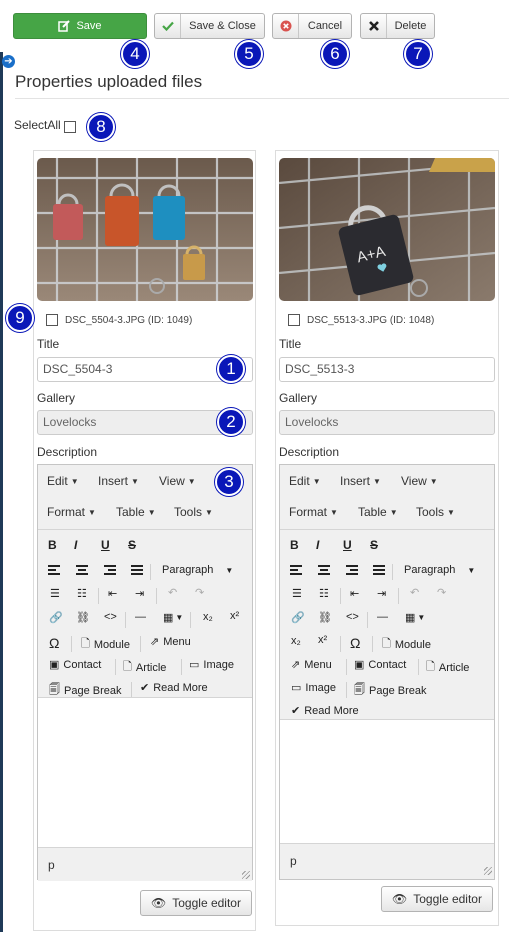 This screenshot has height=936, width=509. What do you see at coordinates (387, 369) in the screenshot?
I see `title-input: DSC_5513-3` at bounding box center [387, 369].